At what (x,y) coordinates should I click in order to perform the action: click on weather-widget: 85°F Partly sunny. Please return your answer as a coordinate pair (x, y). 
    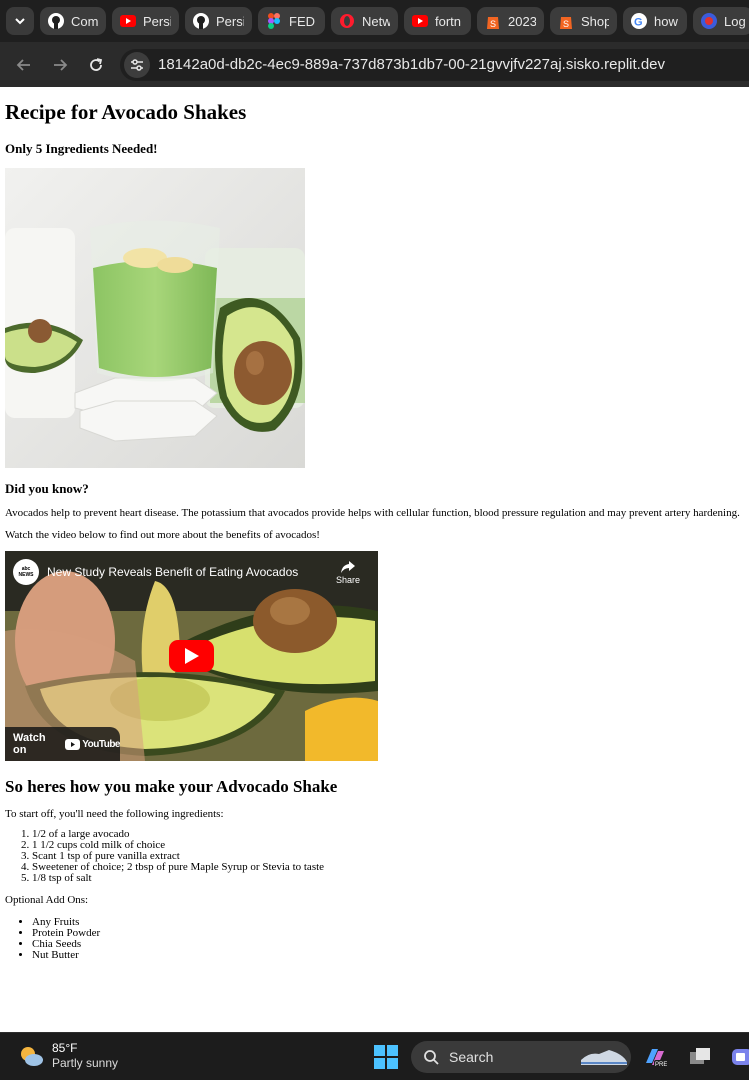
    Looking at the image, I should click on (68, 1056).